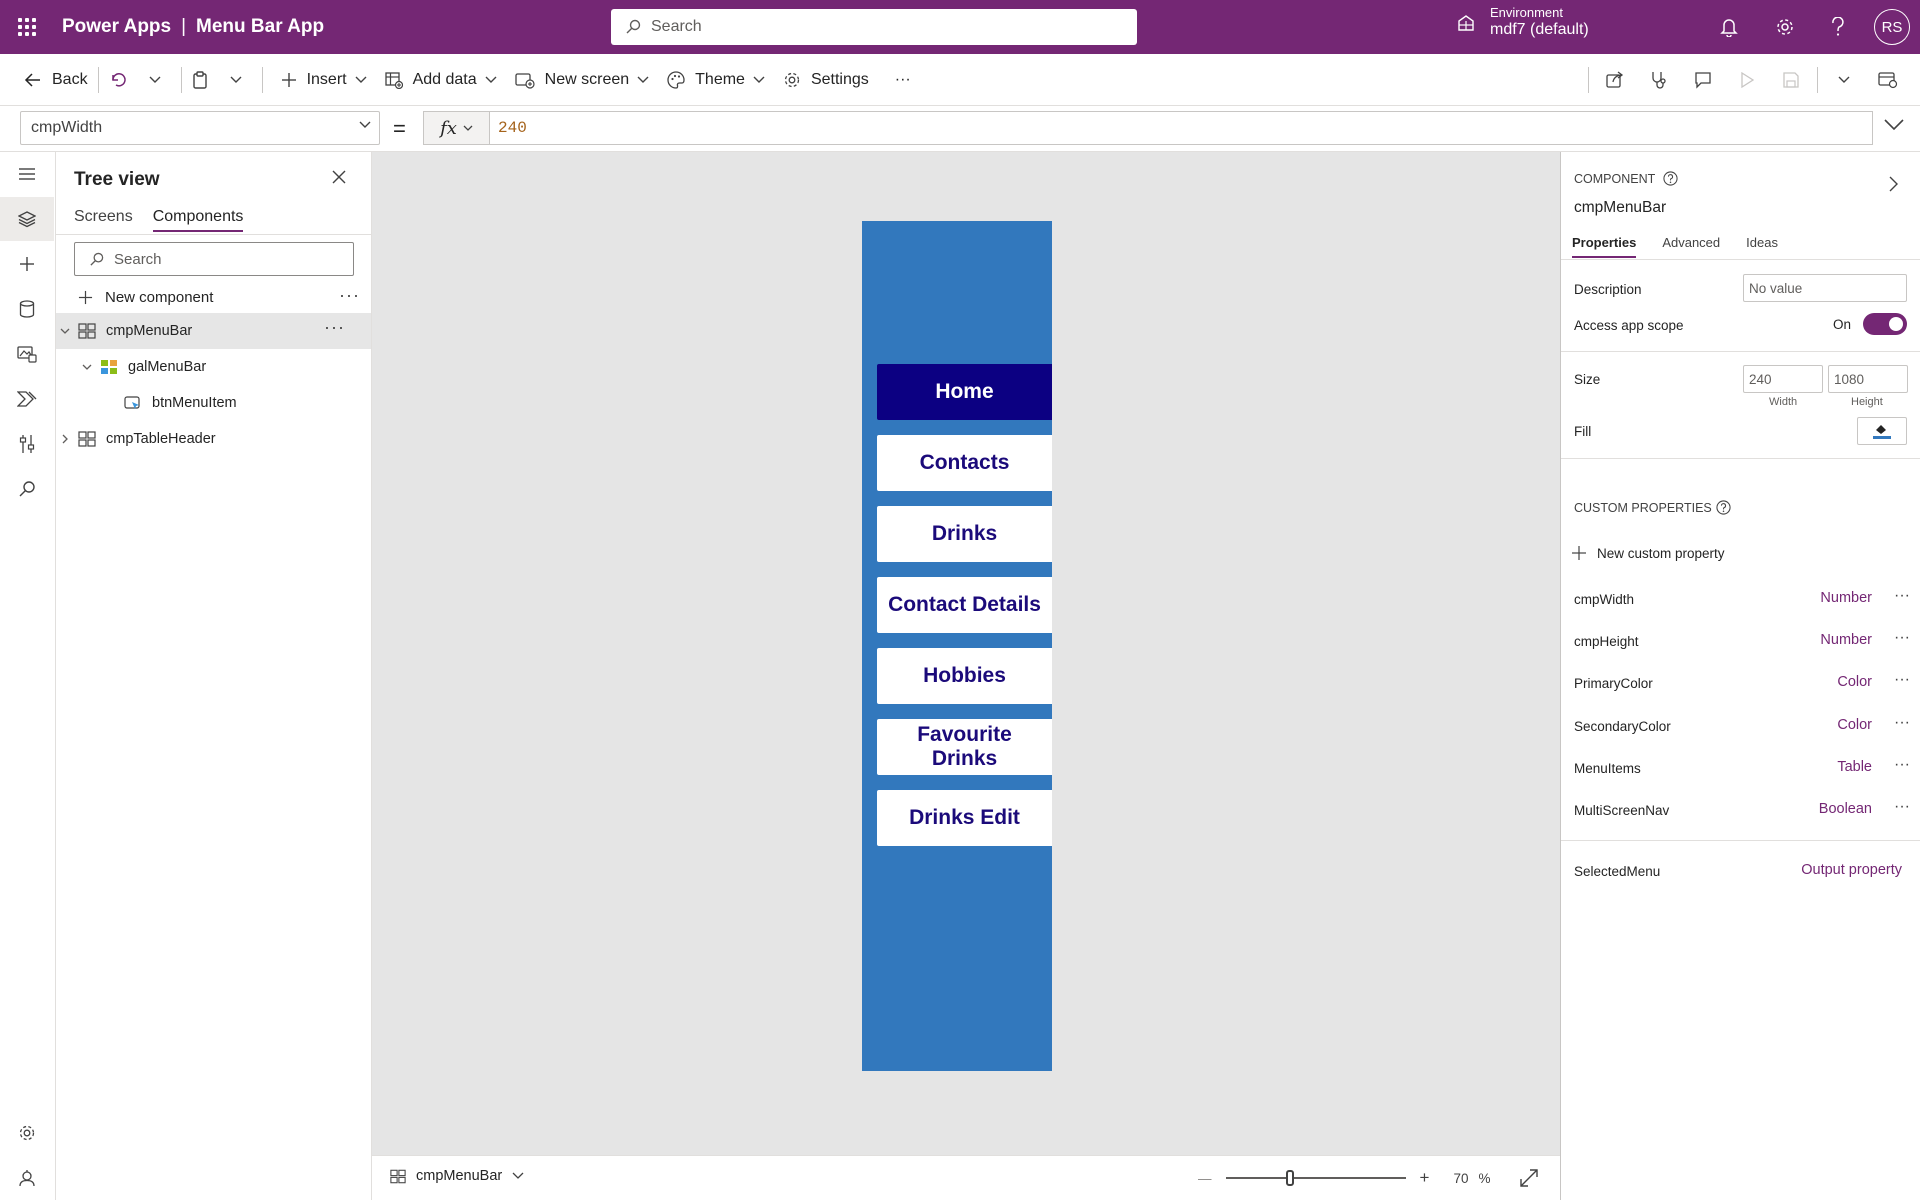 This screenshot has height=1200, width=1920. What do you see at coordinates (1740, 811) in the screenshot?
I see `custom-property-row: MultiScreenNav Boolean ···` at bounding box center [1740, 811].